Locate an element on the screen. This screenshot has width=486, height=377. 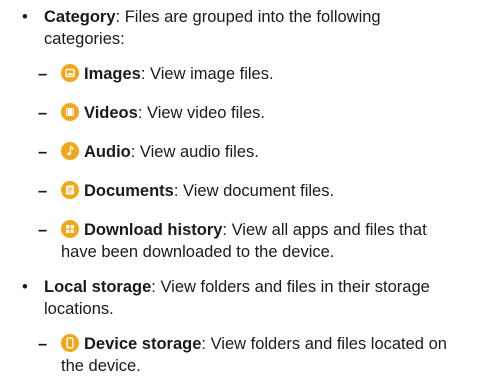
sub-item-documents: – Documents: View document files. is located at coordinates (186, 190).